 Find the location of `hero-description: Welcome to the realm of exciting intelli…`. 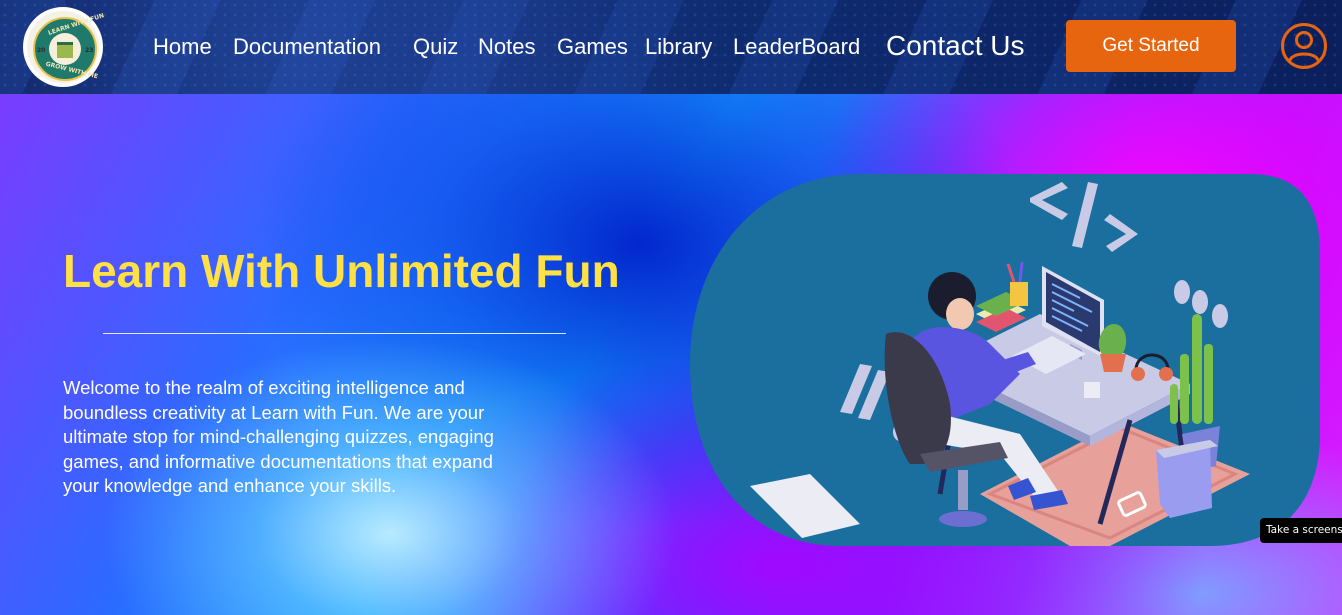

hero-description: Welcome to the realm of exciting intelli… is located at coordinates (278, 436).